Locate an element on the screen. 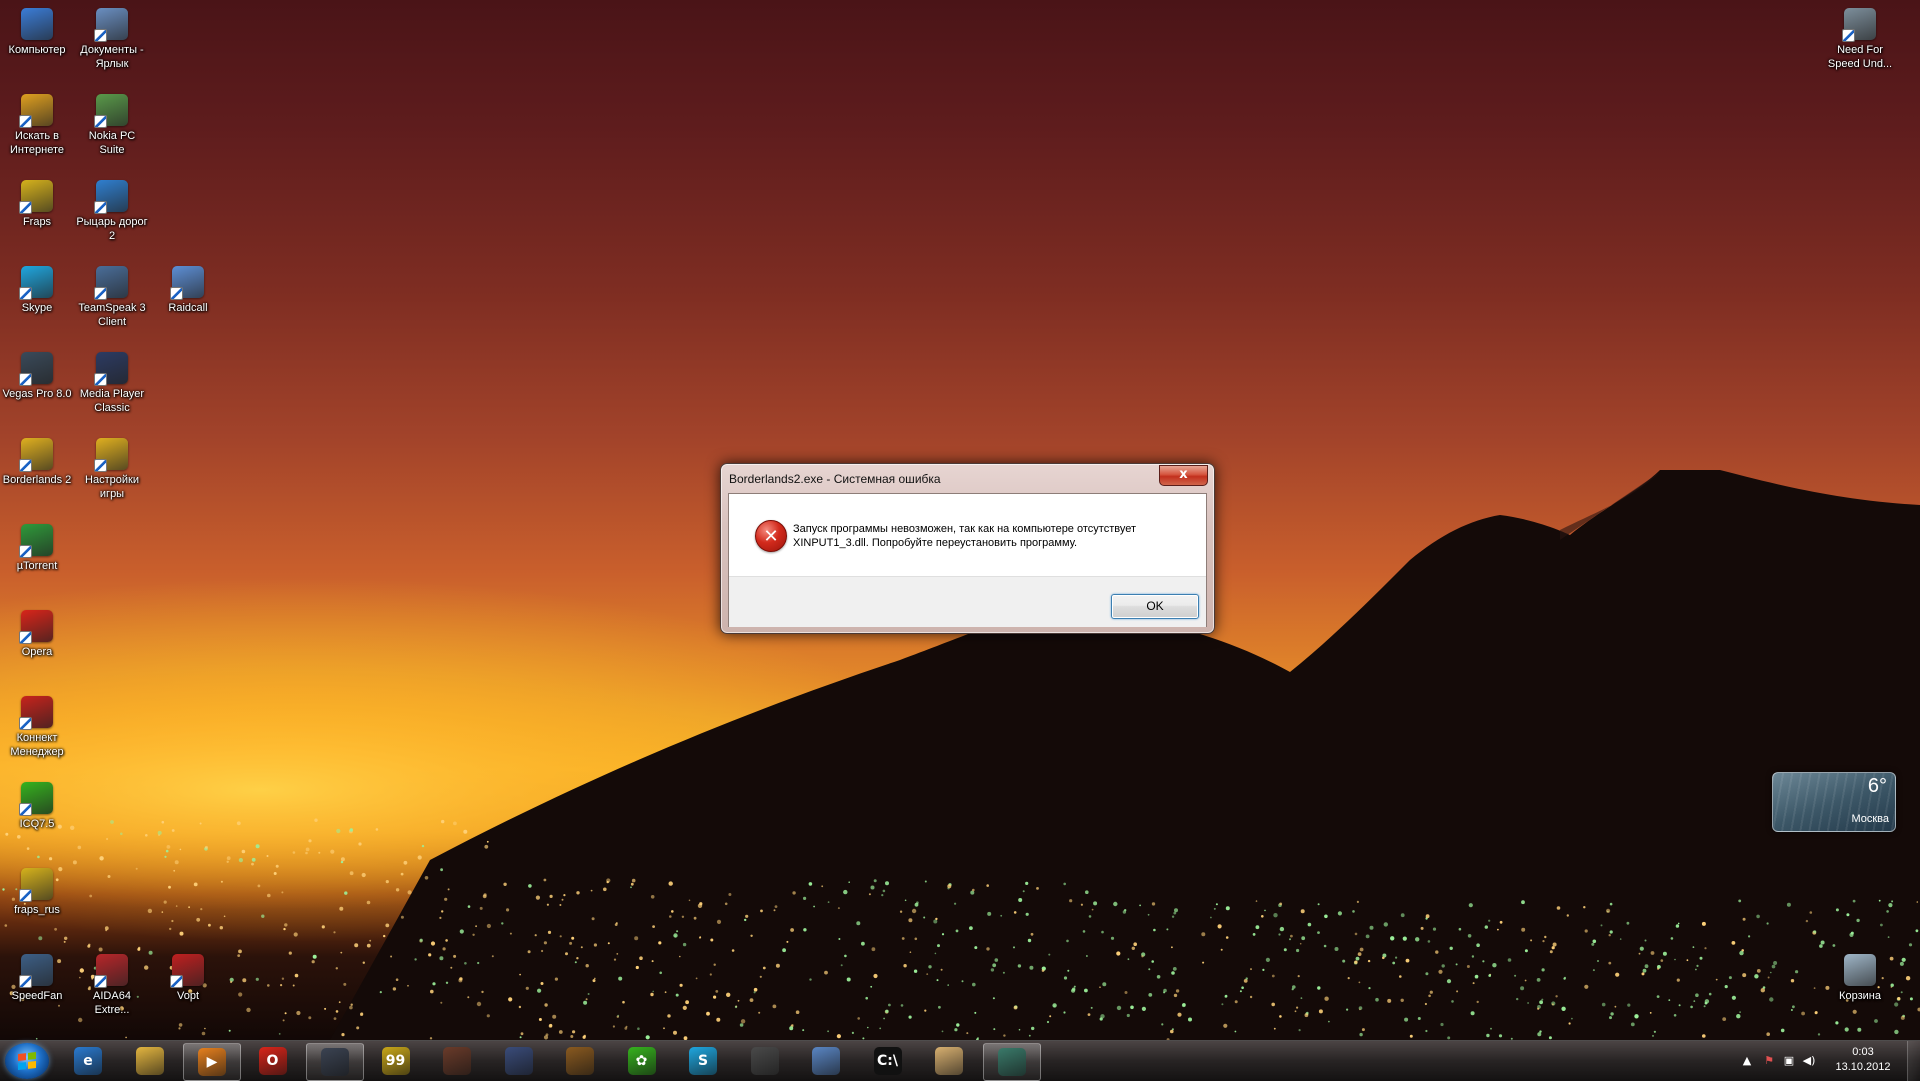 Image resolution: width=1920 pixels, height=1081 pixels. taskbar-item-fraps: 99 is located at coordinates (396, 1061).